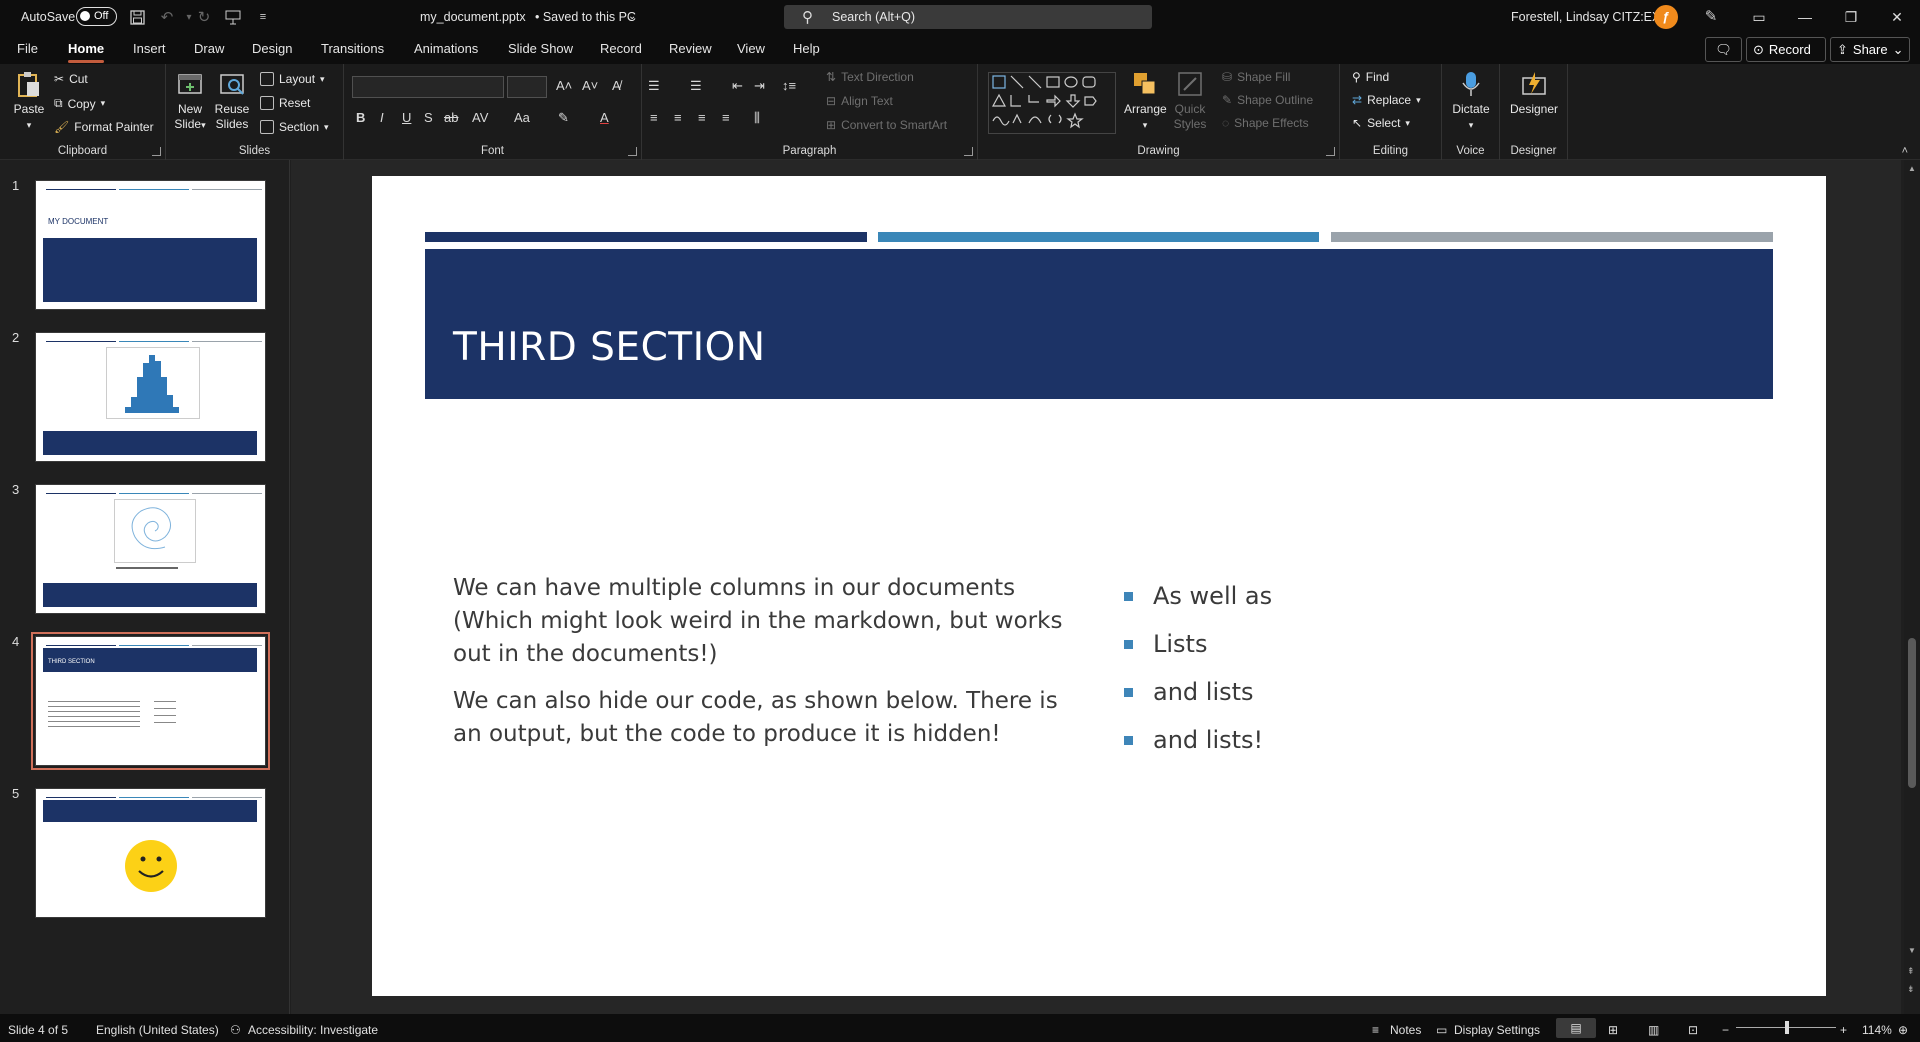  Describe the element at coordinates (1198, 668) in the screenshot. I see `bullet-list-column: As well as Lists and lists and lists!` at that location.